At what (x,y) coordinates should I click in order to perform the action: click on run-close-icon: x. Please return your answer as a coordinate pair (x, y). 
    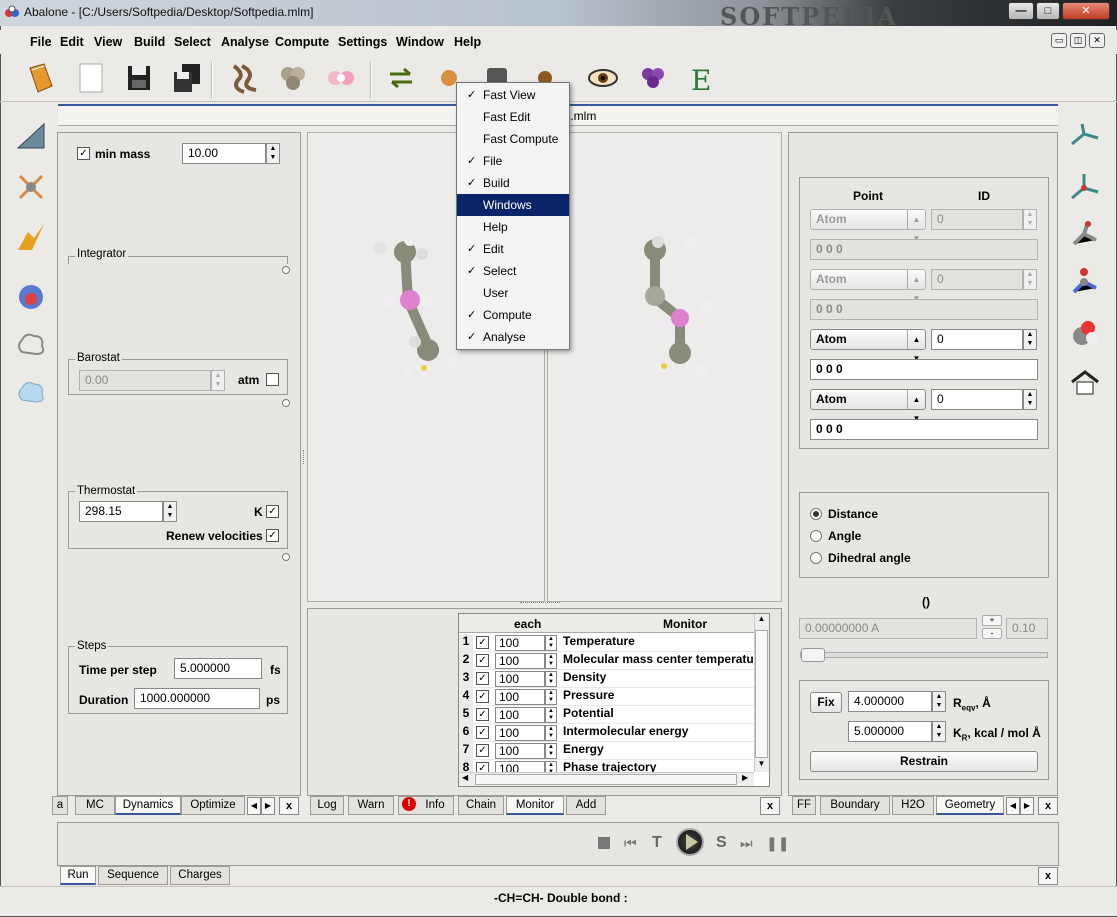
    Looking at the image, I should click on (1048, 876).